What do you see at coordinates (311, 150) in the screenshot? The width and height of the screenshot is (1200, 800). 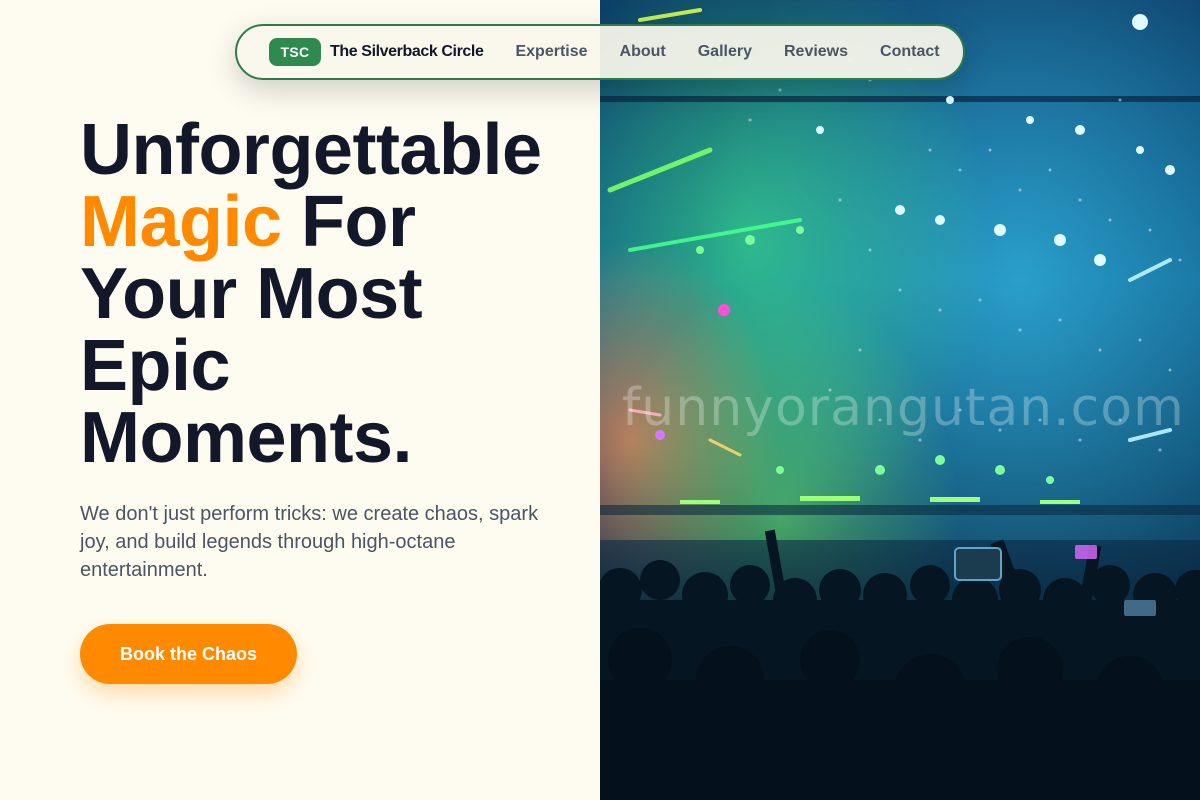 I see `headline-line-1: Unforgettable` at bounding box center [311, 150].